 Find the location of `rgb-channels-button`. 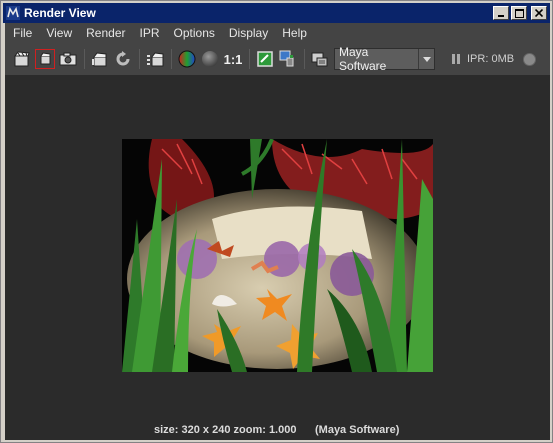

rgb-channels-button is located at coordinates (187, 59).